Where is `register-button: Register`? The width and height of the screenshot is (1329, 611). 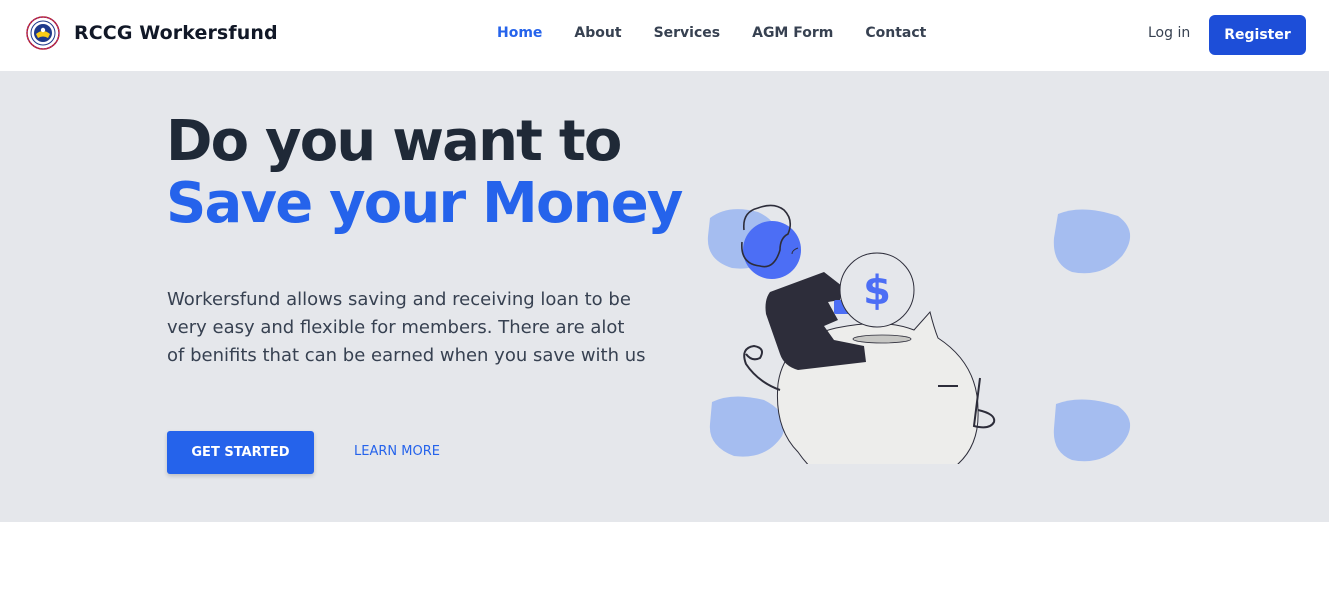
register-button: Register is located at coordinates (1257, 35).